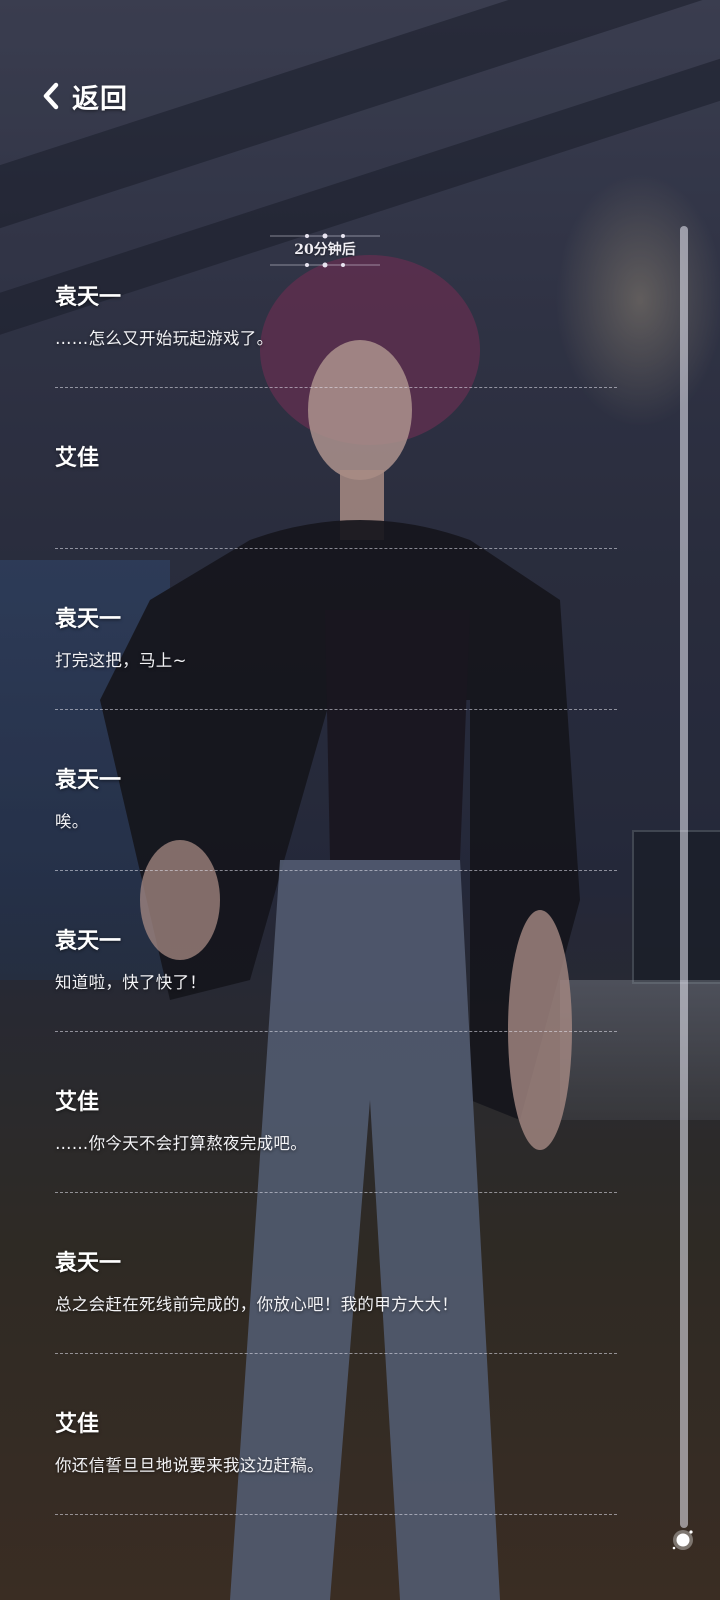 Image resolution: width=720 pixels, height=1600 pixels. I want to click on dialogue-entry: 艾佳 ……你今天不会打算熬夜完成吧。, so click(336, 1160).